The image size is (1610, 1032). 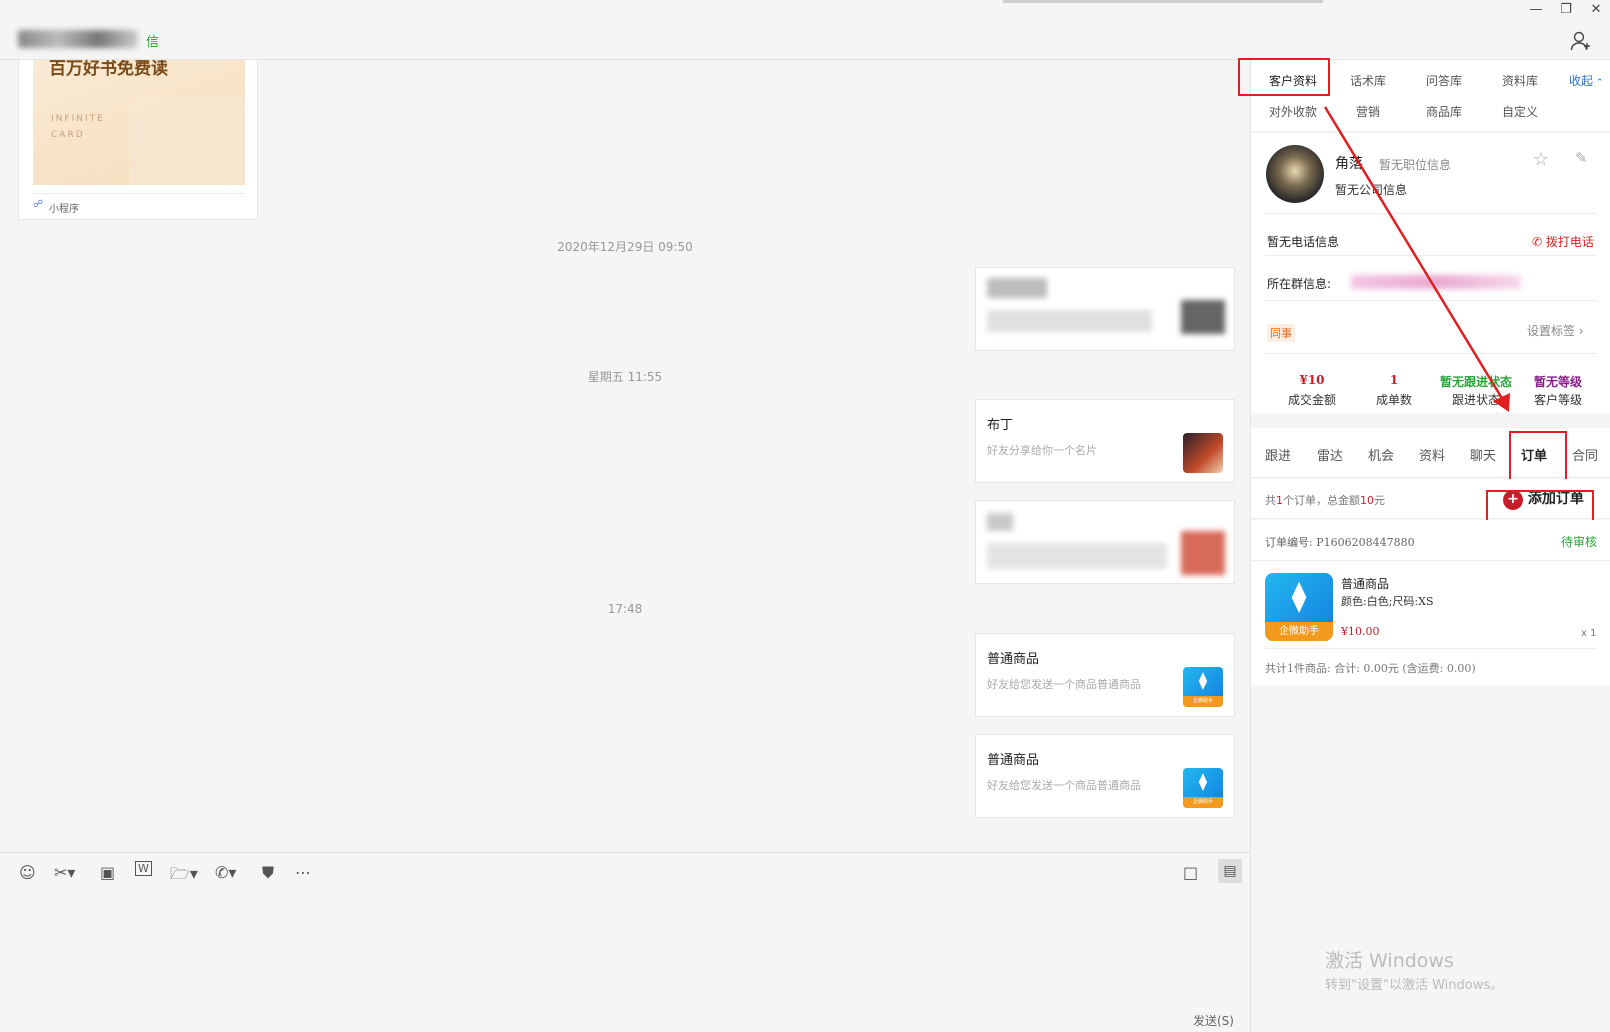 What do you see at coordinates (1581, 158) in the screenshot?
I see `edit-icon: ✎` at bounding box center [1581, 158].